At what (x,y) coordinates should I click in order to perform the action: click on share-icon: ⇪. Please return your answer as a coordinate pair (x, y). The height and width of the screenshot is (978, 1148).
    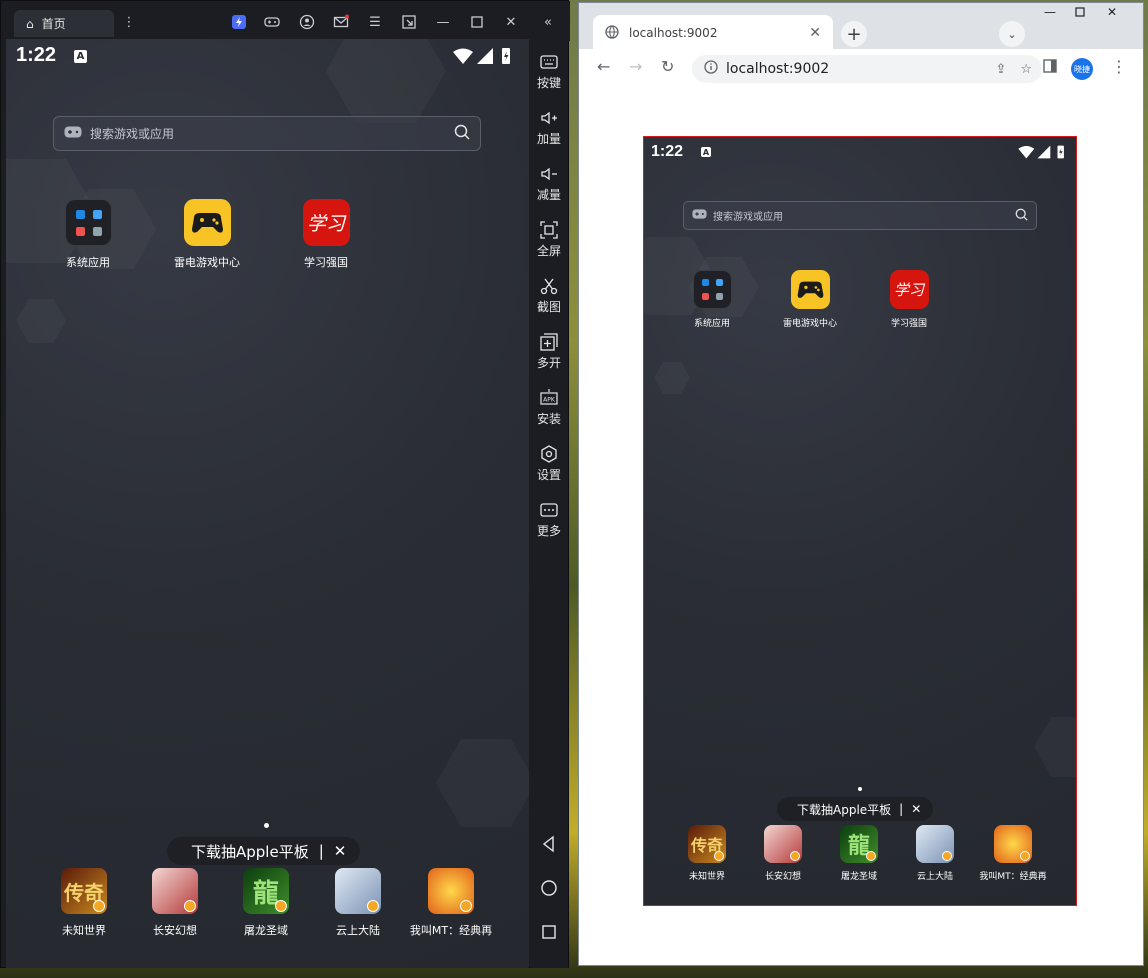
    Looking at the image, I should click on (1000, 69).